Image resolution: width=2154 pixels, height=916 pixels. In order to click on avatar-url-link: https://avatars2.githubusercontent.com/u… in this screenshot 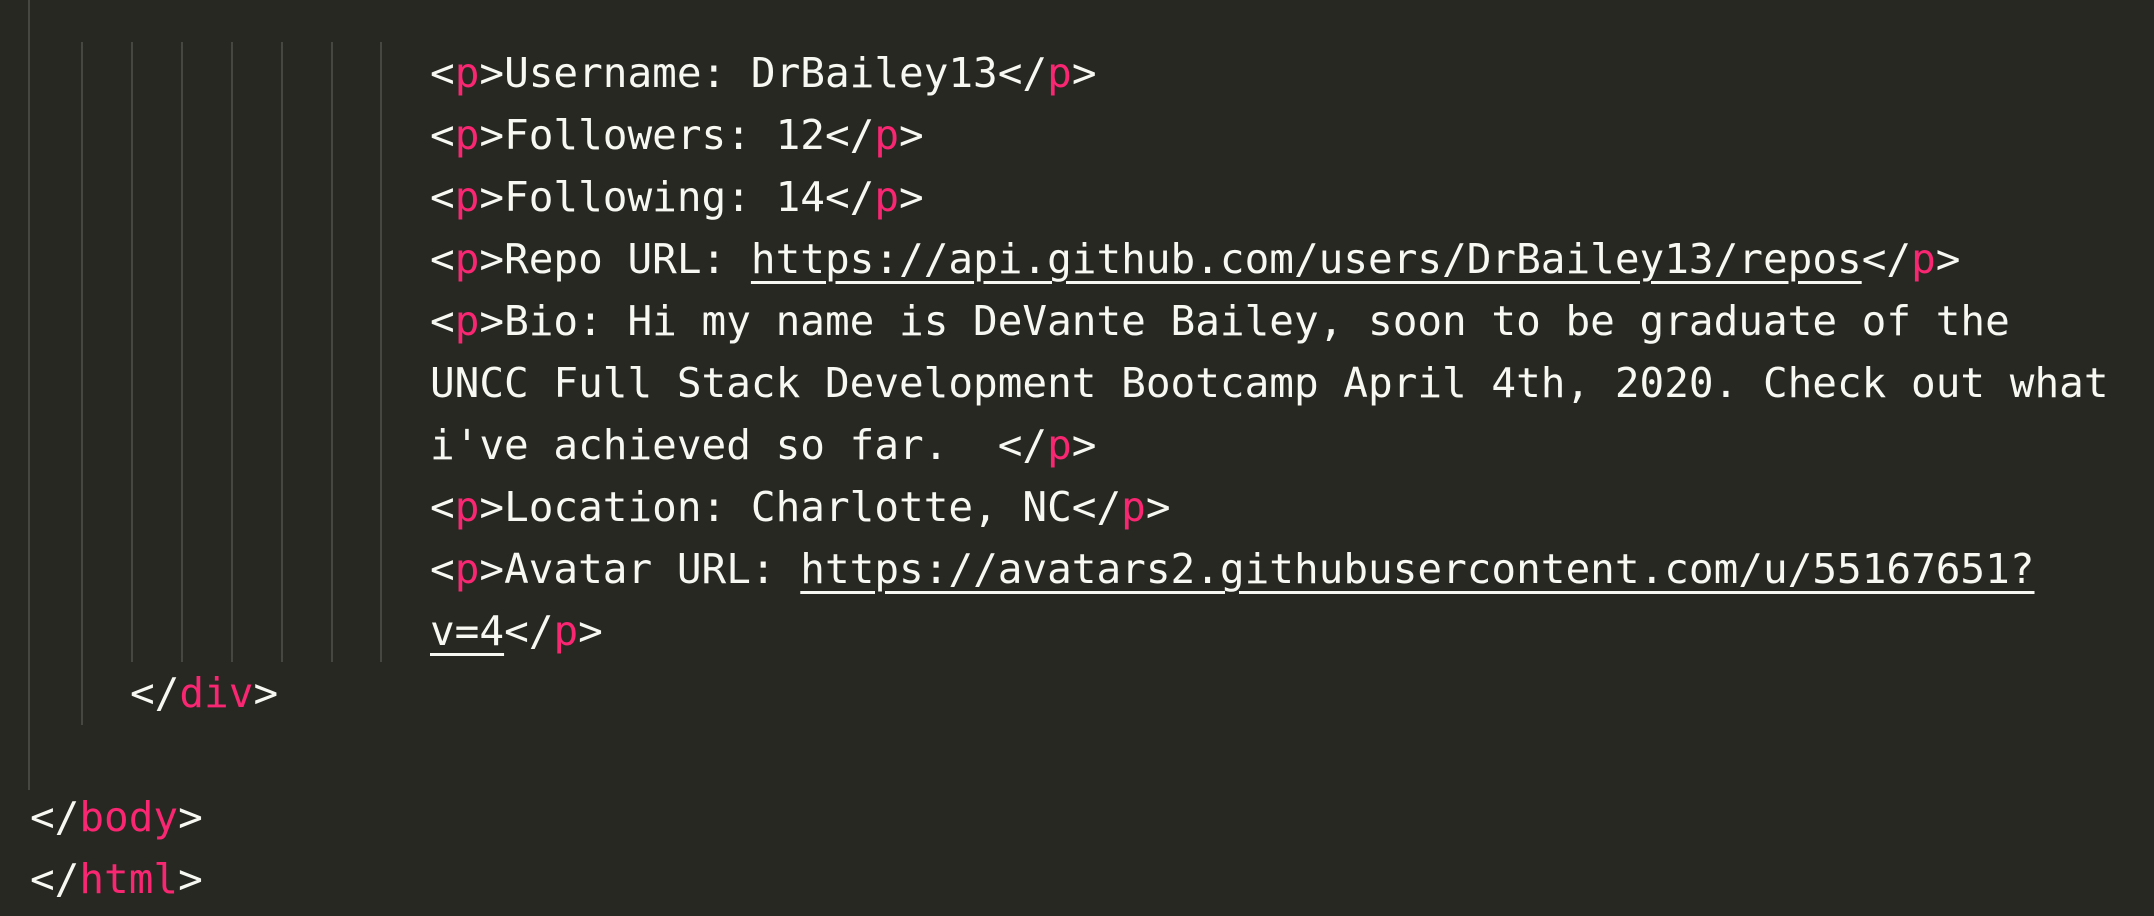, I will do `click(1417, 569)`.